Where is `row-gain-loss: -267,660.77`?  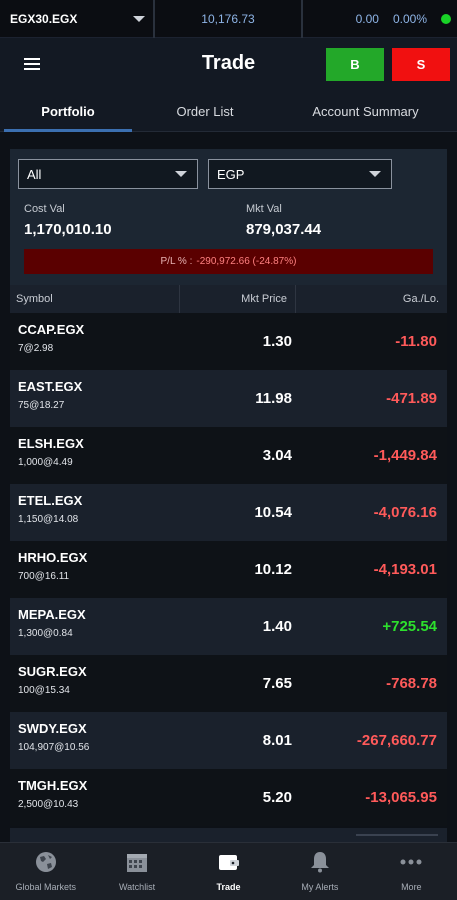
row-gain-loss: -267,660.77 is located at coordinates (396, 740).